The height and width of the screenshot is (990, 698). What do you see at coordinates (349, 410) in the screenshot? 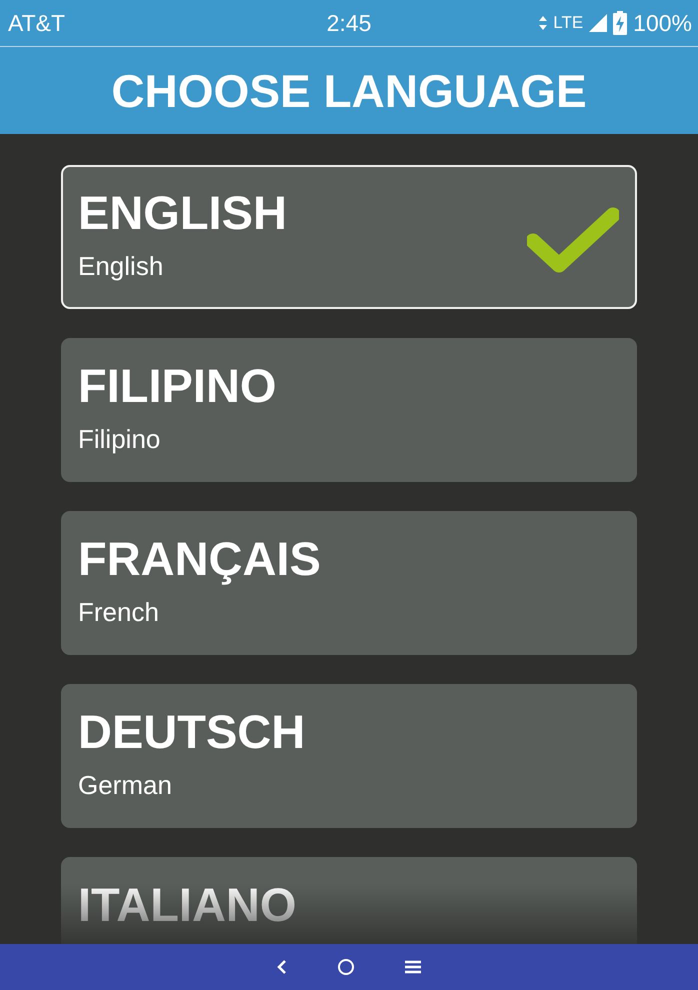
I see `language-option: FILIPINO Filipino` at bounding box center [349, 410].